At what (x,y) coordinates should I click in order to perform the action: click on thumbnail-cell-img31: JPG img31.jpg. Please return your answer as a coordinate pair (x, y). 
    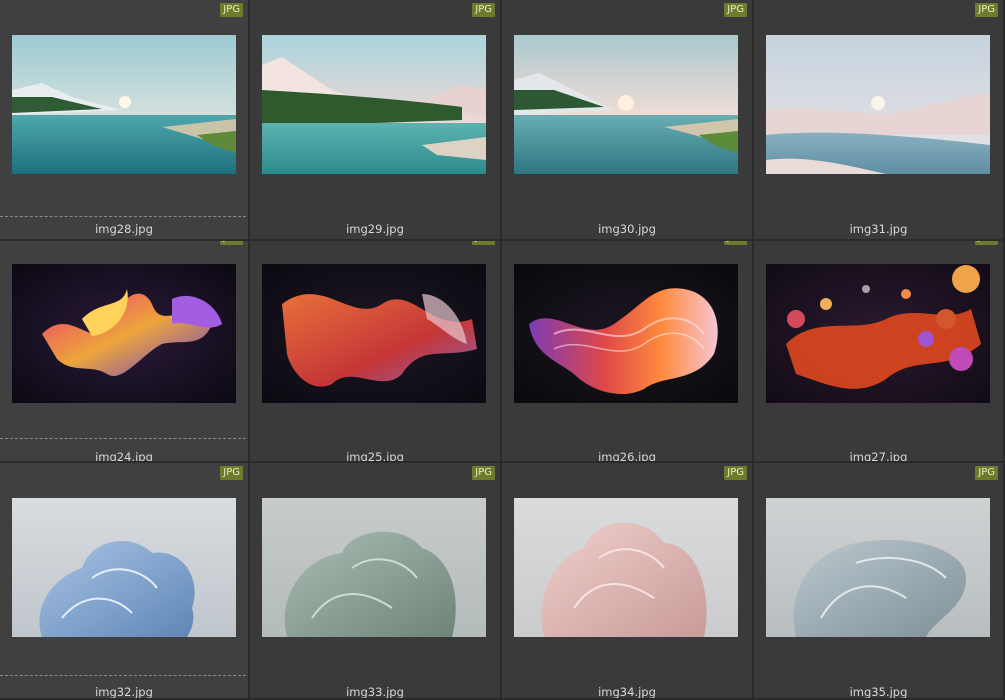
    Looking at the image, I should click on (879, 120).